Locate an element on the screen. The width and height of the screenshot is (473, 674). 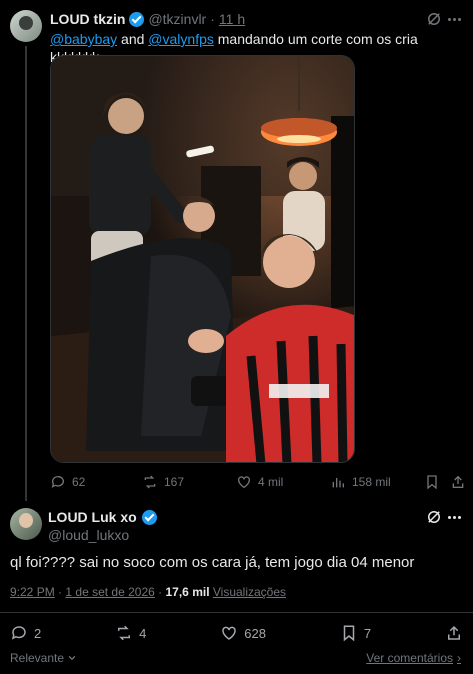
user-handle: @tkzinvlr is located at coordinates (177, 19).